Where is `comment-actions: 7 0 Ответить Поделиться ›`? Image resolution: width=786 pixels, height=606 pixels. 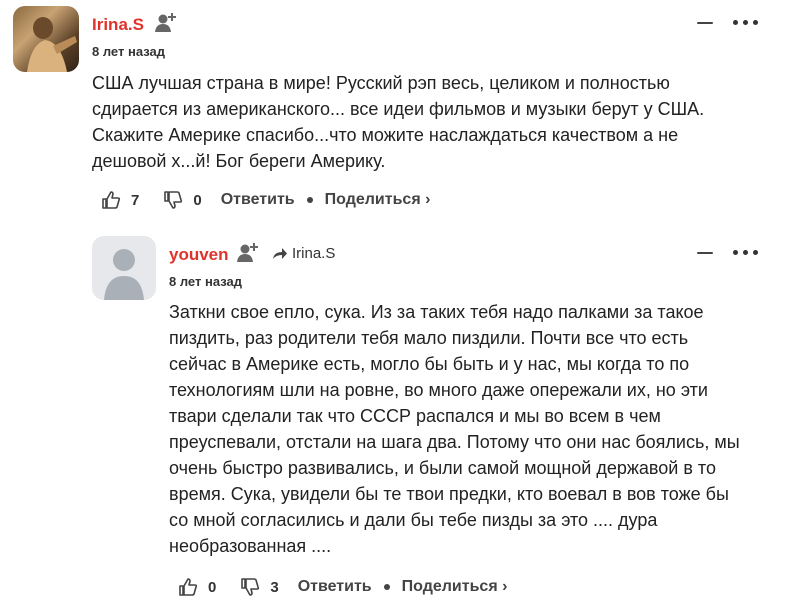 comment-actions: 7 0 Ответить Поделиться › is located at coordinates (265, 200).